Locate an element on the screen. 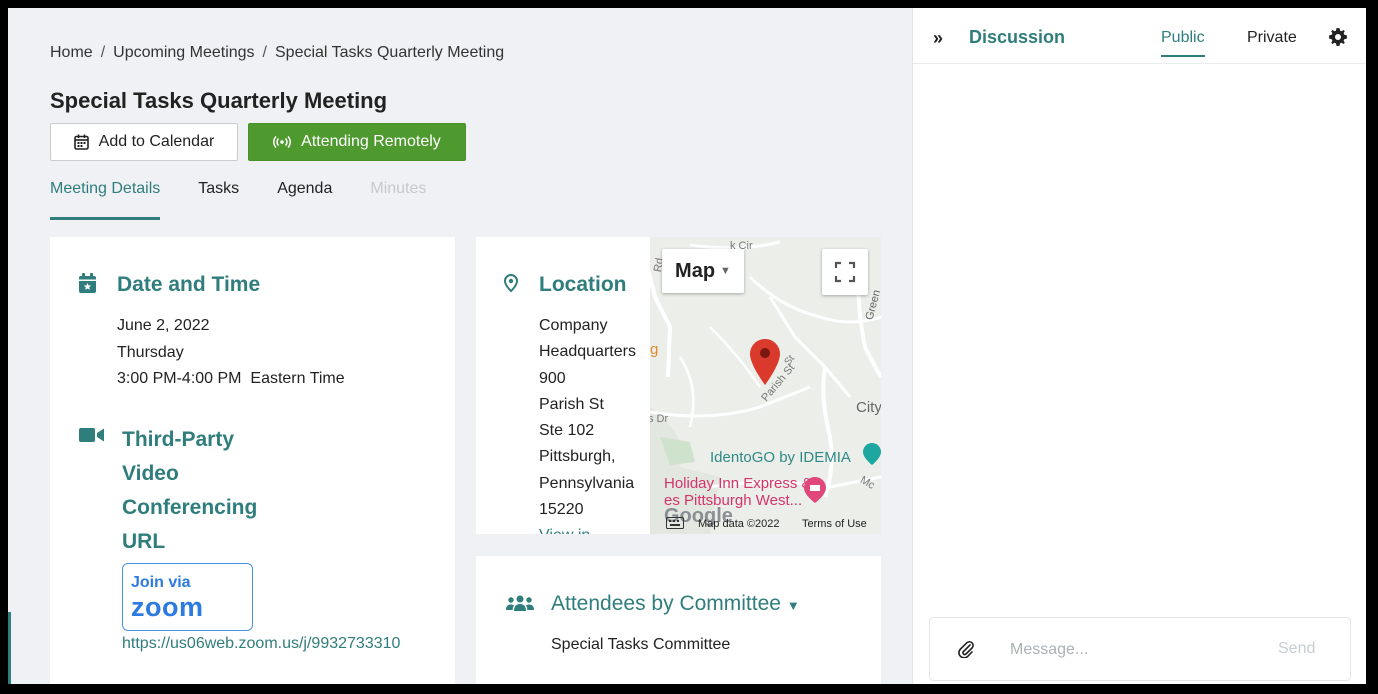 The height and width of the screenshot is (694, 1378). breadcrumb-upcoming-meetings: Upcoming Meetings is located at coordinates (183, 52).